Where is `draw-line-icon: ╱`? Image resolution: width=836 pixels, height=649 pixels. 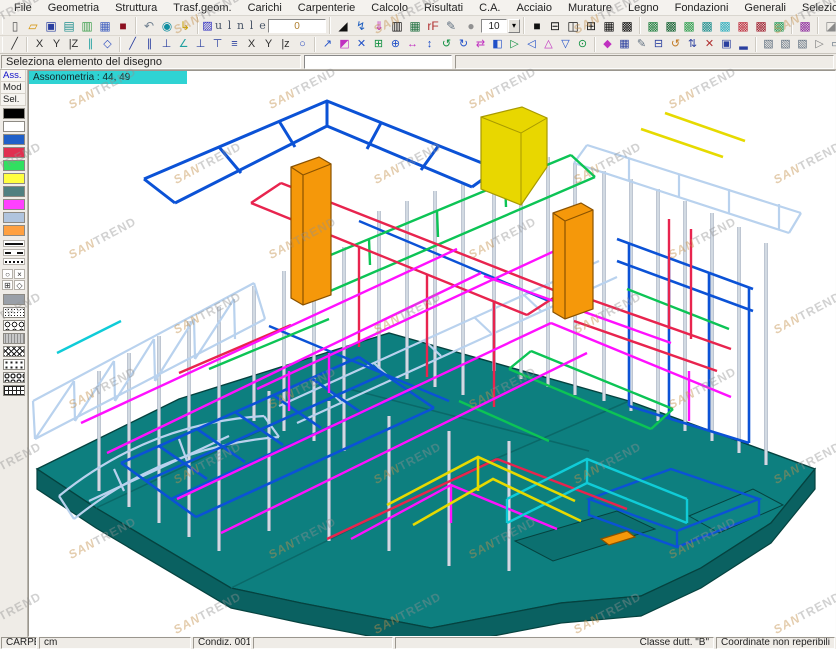
draw-line-icon: ╱ is located at coordinates (14, 44).